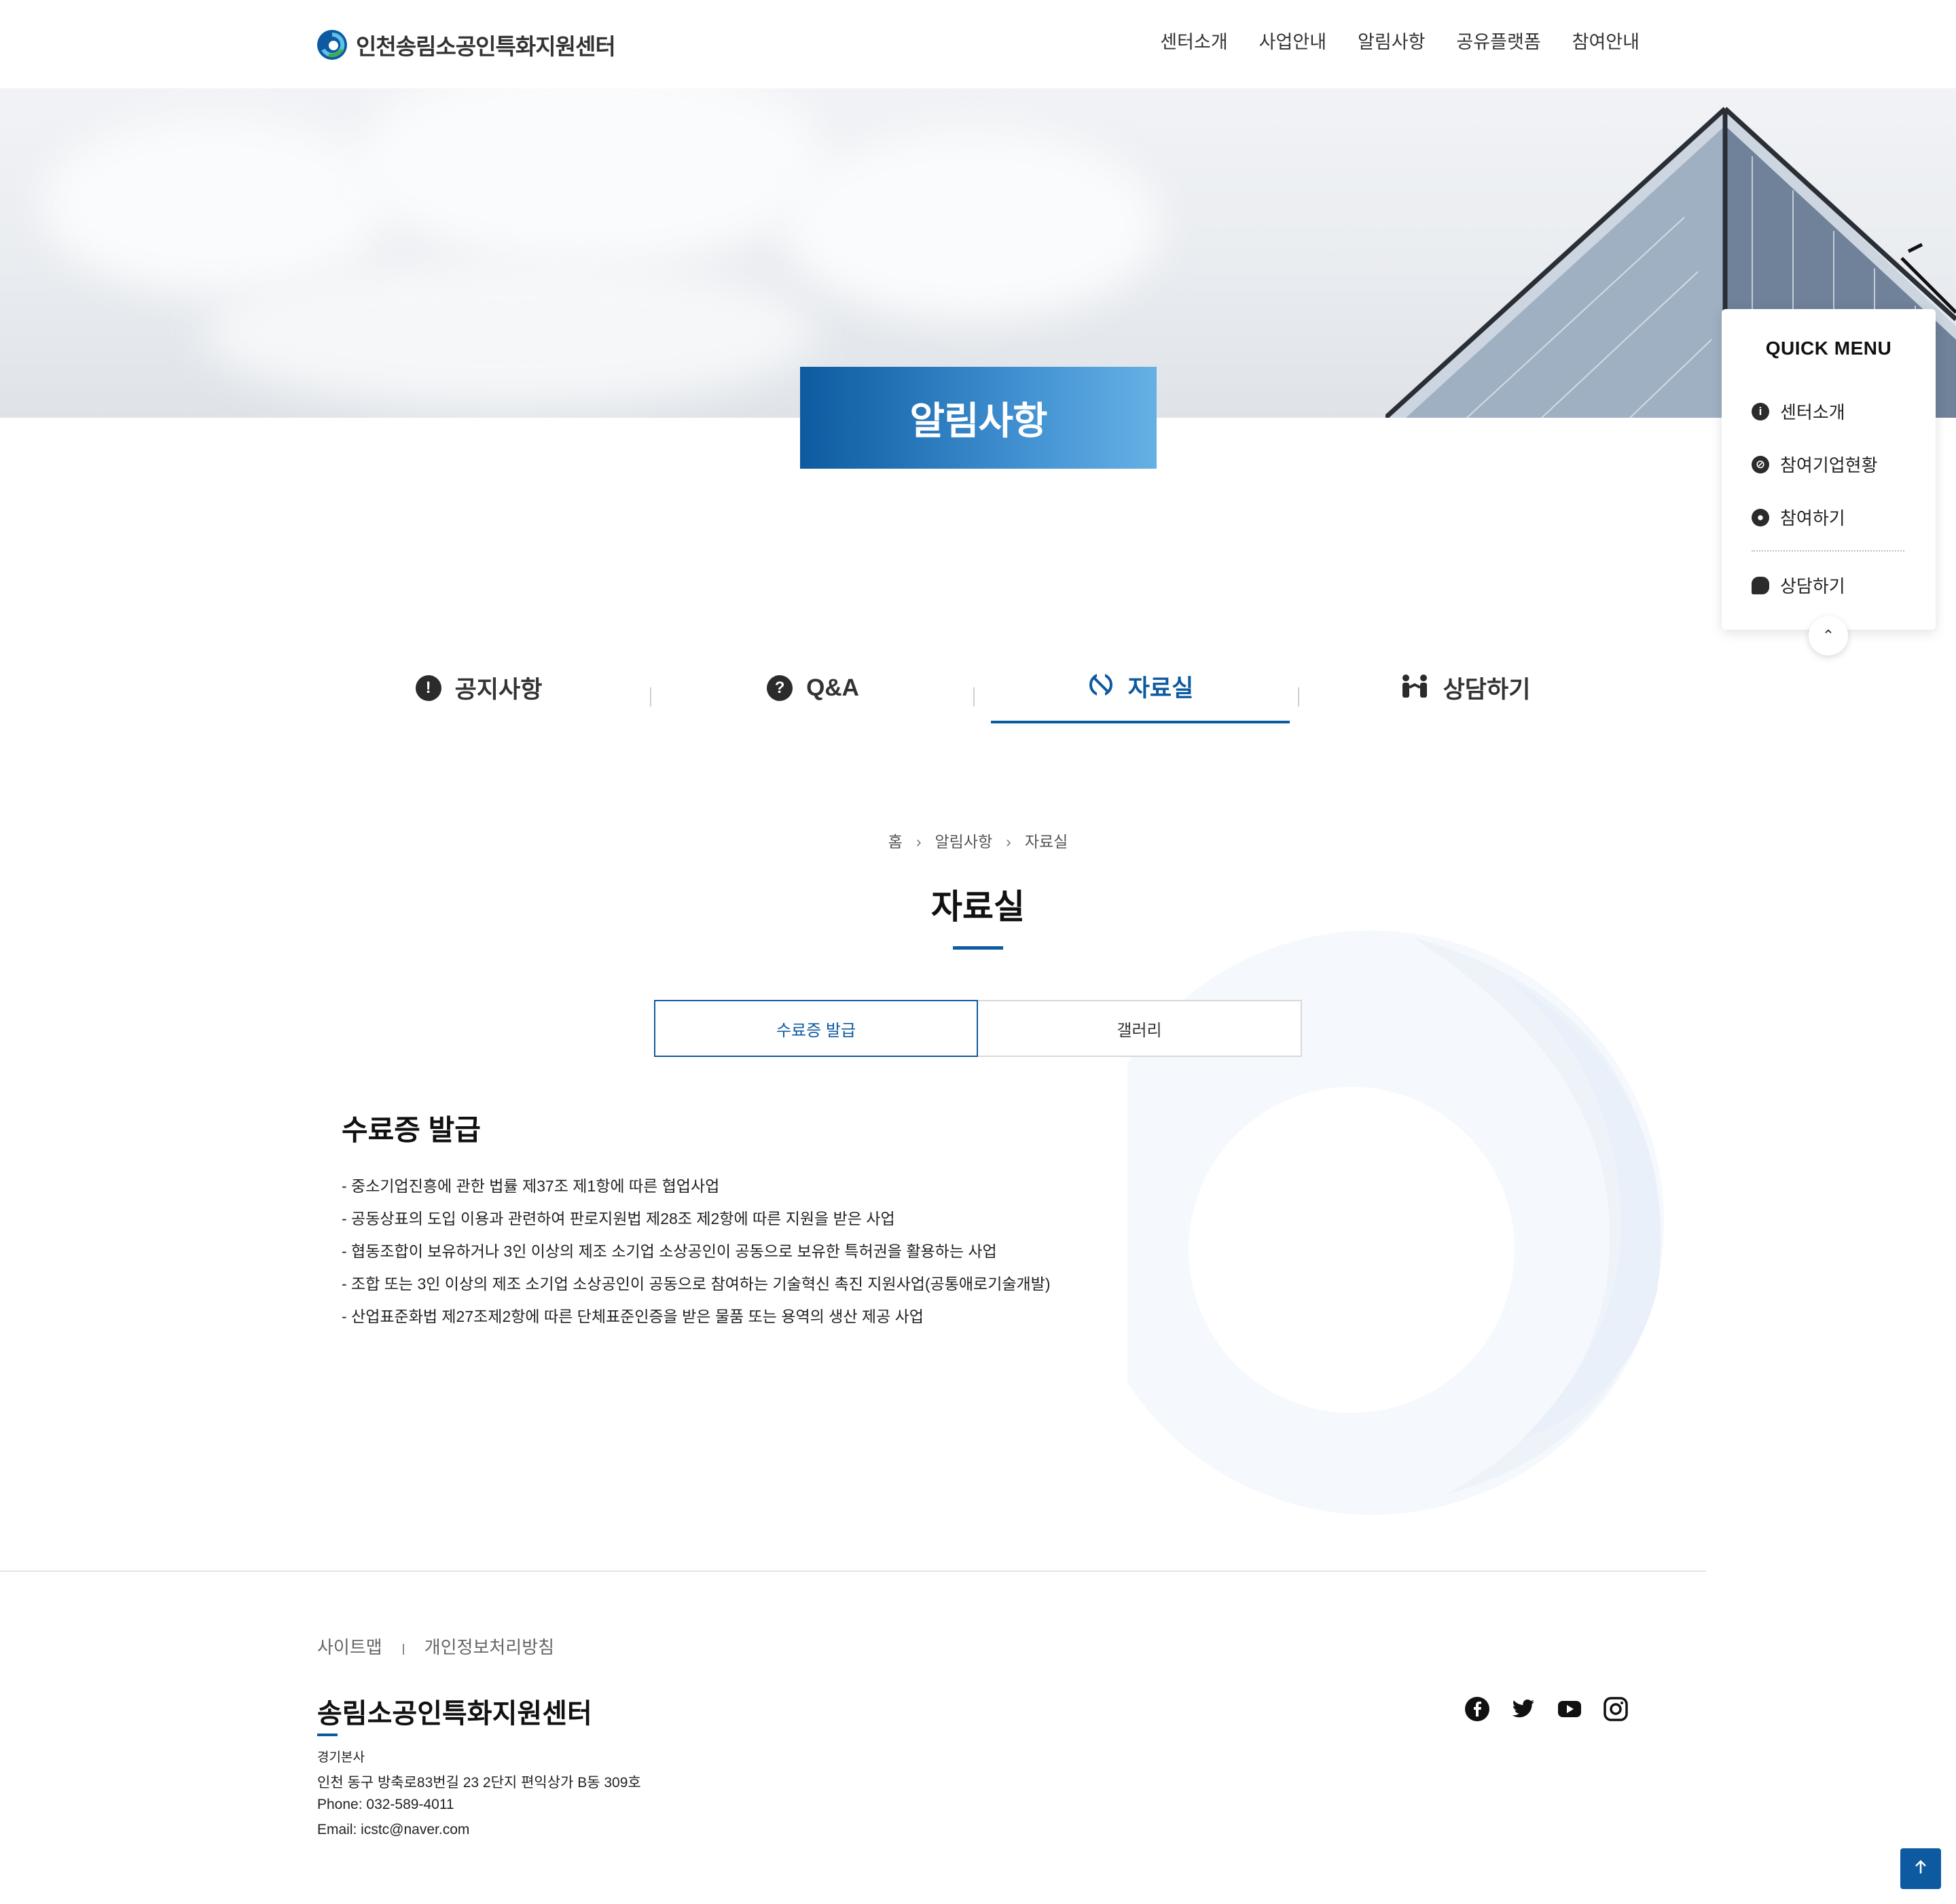 This screenshot has width=1956, height=1904. Describe the element at coordinates (1828, 551) in the screenshot. I see `quick-menu-divider` at that location.